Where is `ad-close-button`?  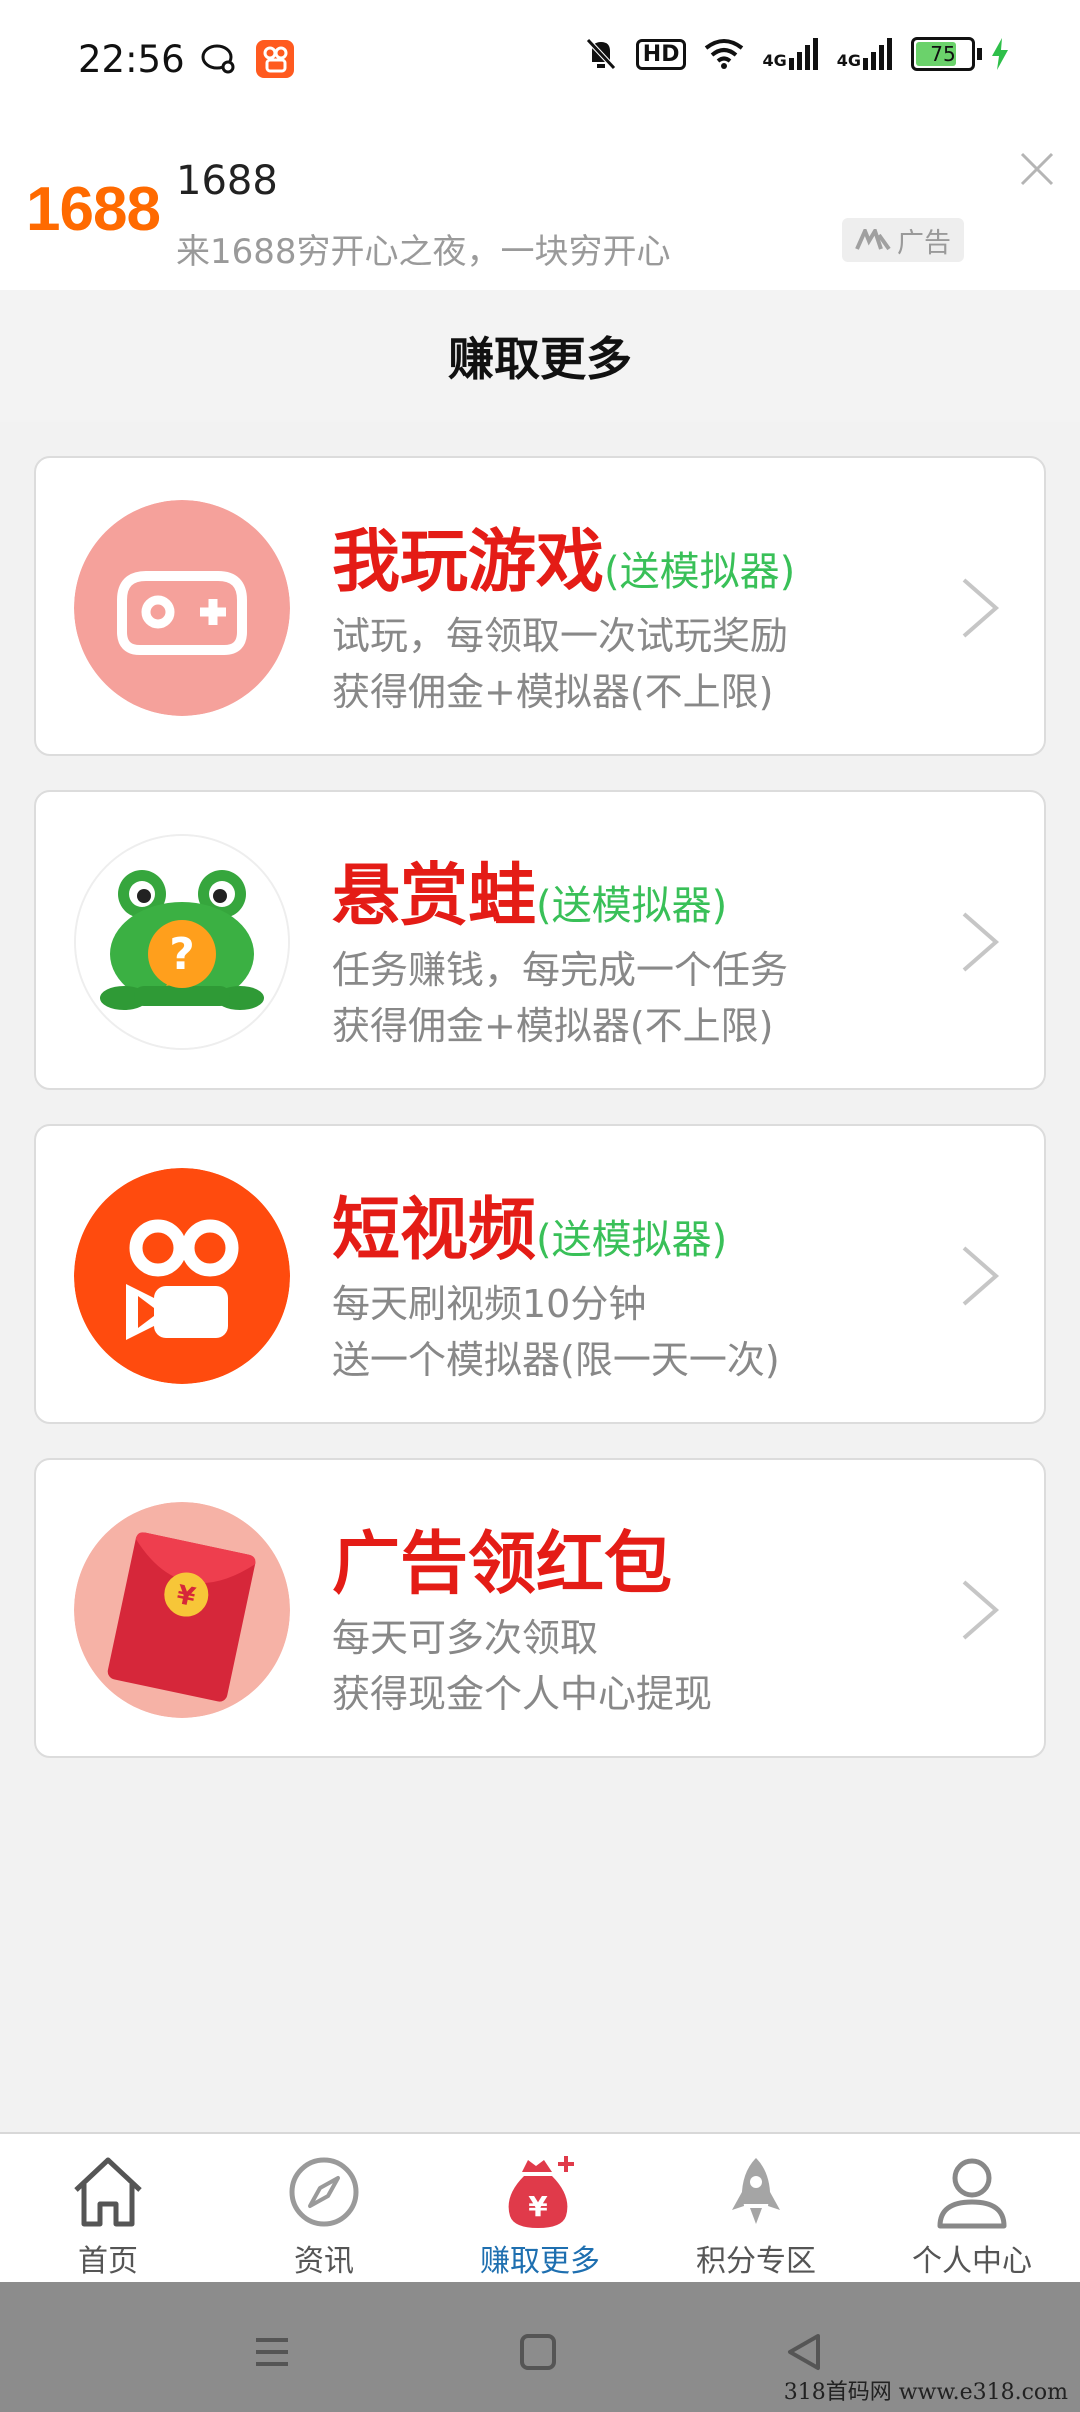
ad-close-button is located at coordinates (1037, 171).